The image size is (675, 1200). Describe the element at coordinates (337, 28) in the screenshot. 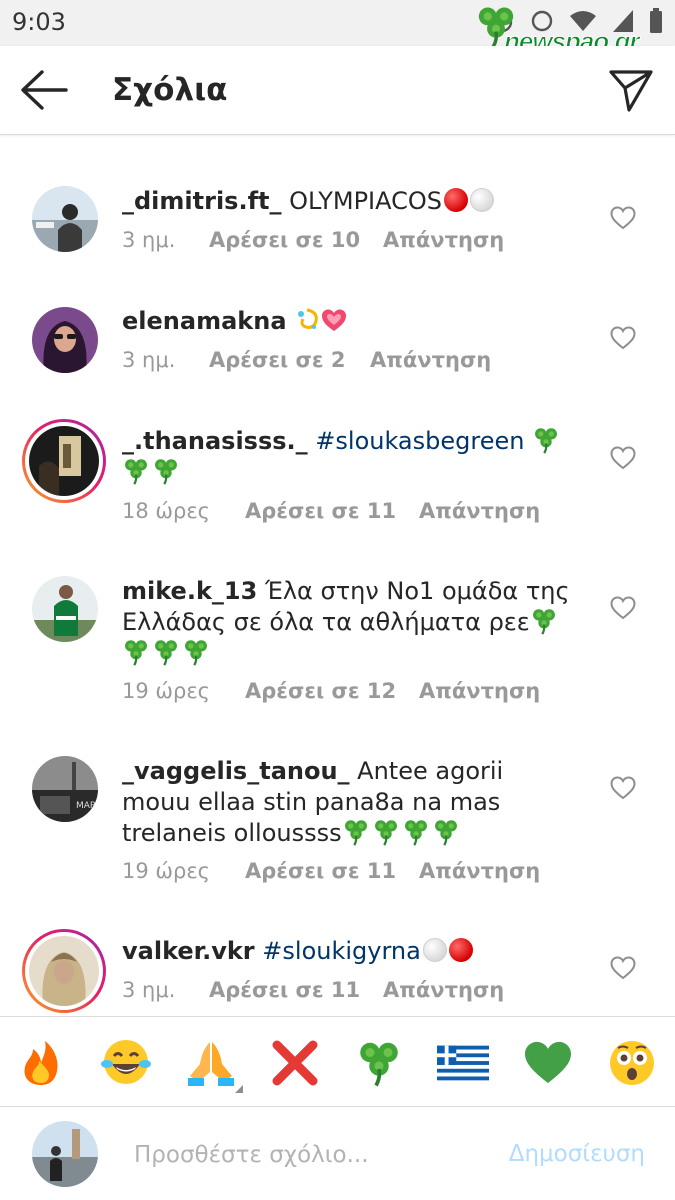

I see `status-bar: 9:03 newspao.gr` at that location.